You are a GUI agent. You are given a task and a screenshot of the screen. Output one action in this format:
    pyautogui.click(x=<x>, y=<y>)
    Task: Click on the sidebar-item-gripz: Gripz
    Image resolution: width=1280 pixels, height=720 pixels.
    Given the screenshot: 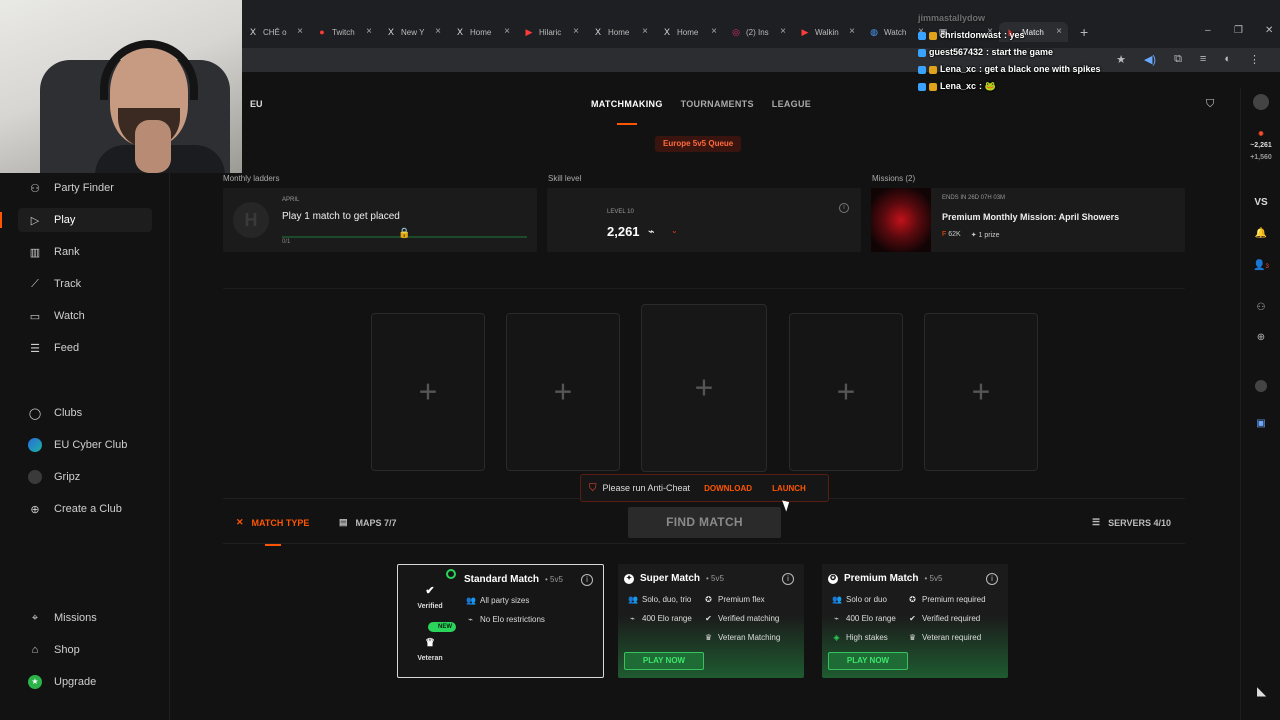 What is the action you would take?
    pyautogui.click(x=85, y=477)
    